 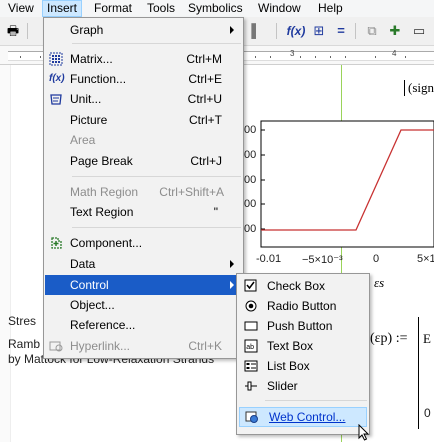 What do you see at coordinates (143, 212) in the screenshot?
I see `menu-item-text-region: Text Region "` at bounding box center [143, 212].